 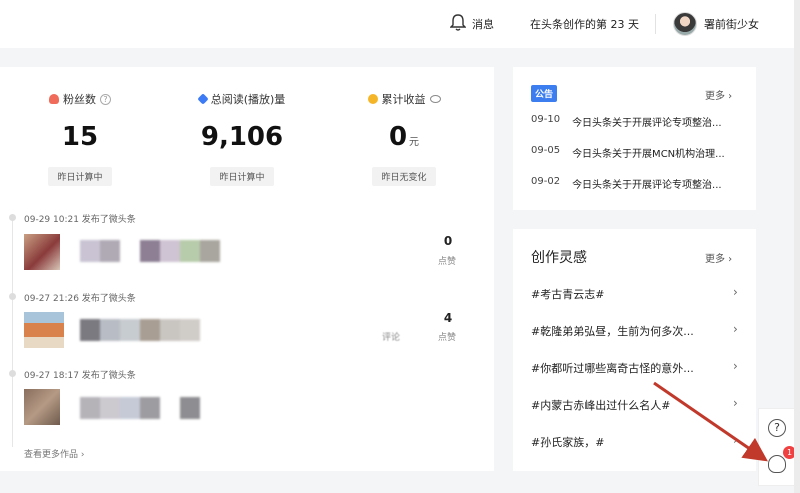 What do you see at coordinates (584, 24) in the screenshot?
I see `creation-days: 在头条创作的第 23 天` at bounding box center [584, 24].